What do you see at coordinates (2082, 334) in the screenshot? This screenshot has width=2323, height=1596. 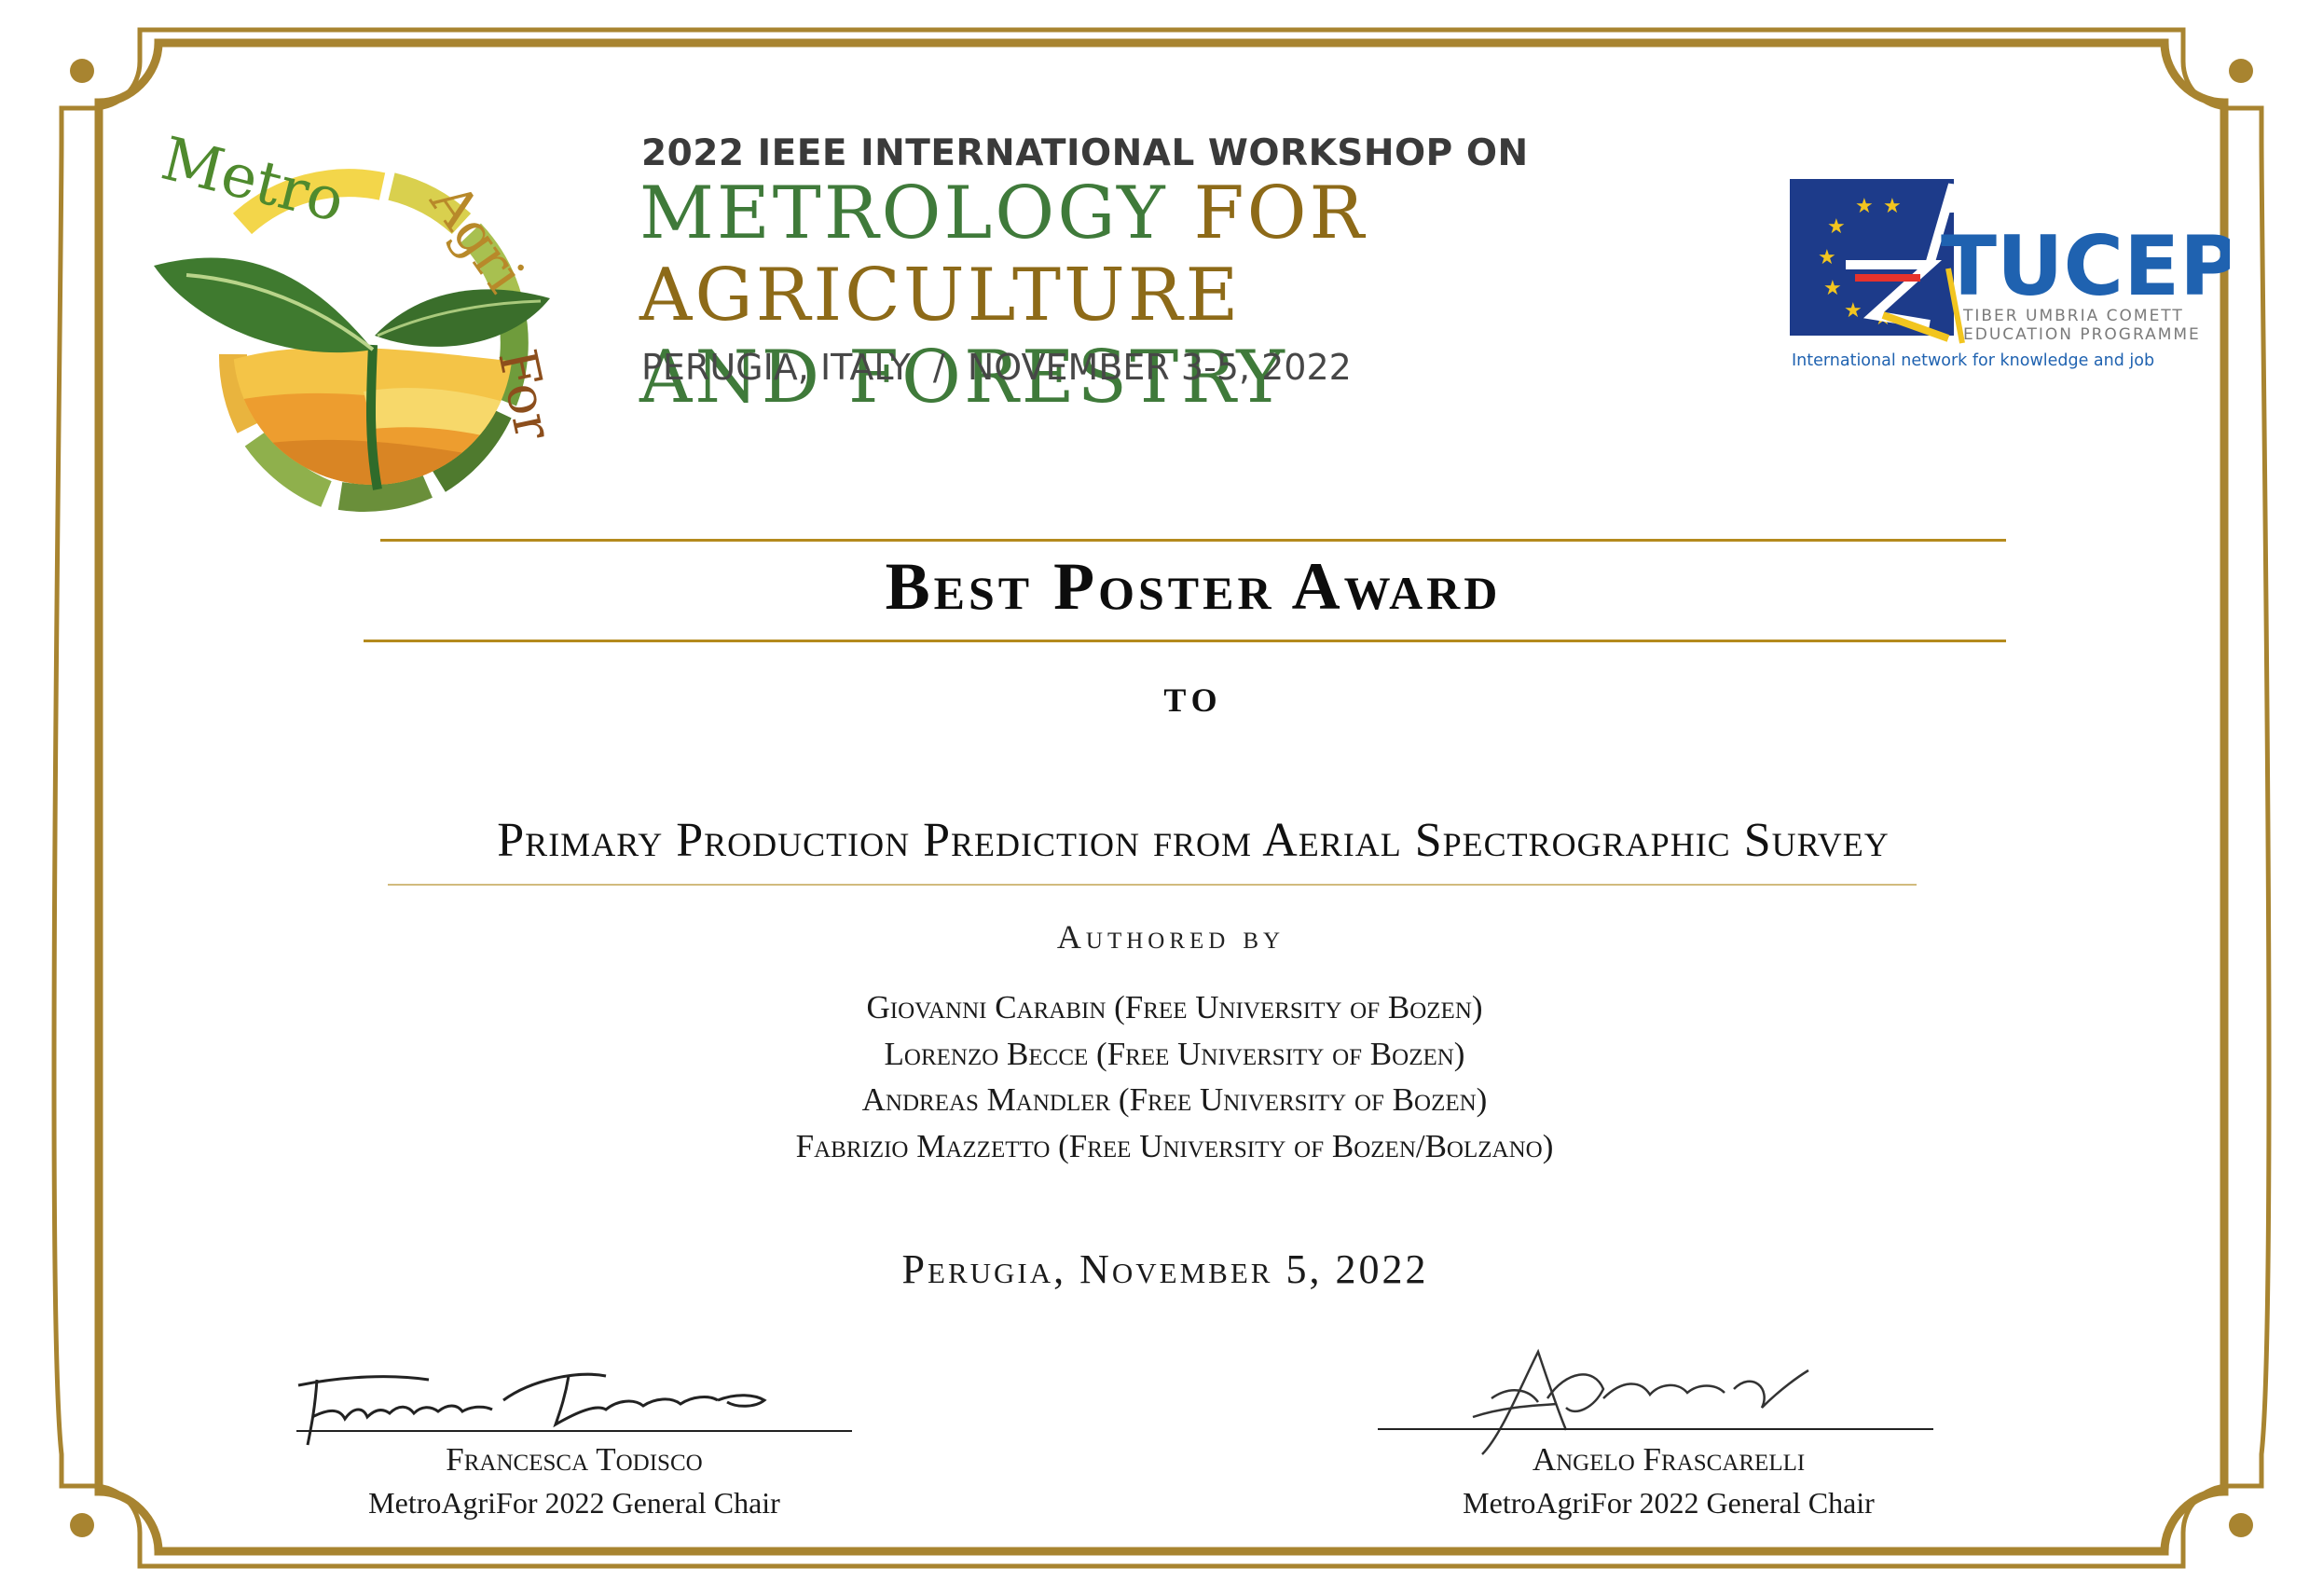 I see `tucep-line-2: EDUCATION PROGRAMME` at bounding box center [2082, 334].